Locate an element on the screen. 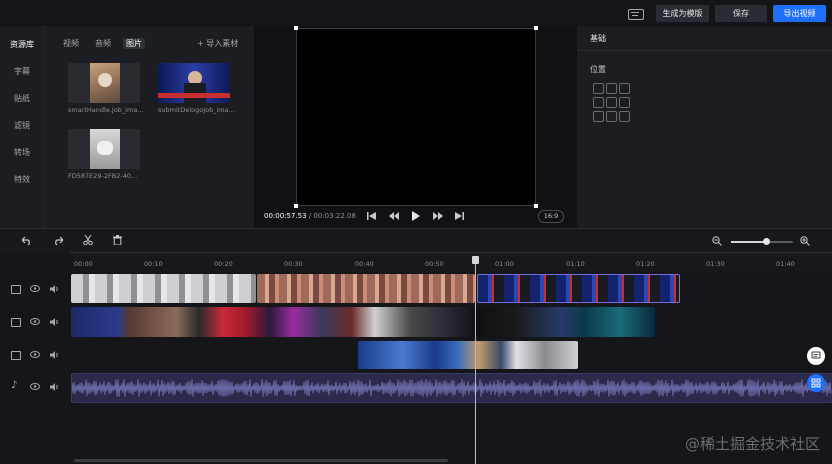 The width and height of the screenshot is (832, 464). nav-item-transitions: 转场 is located at coordinates (22, 152).